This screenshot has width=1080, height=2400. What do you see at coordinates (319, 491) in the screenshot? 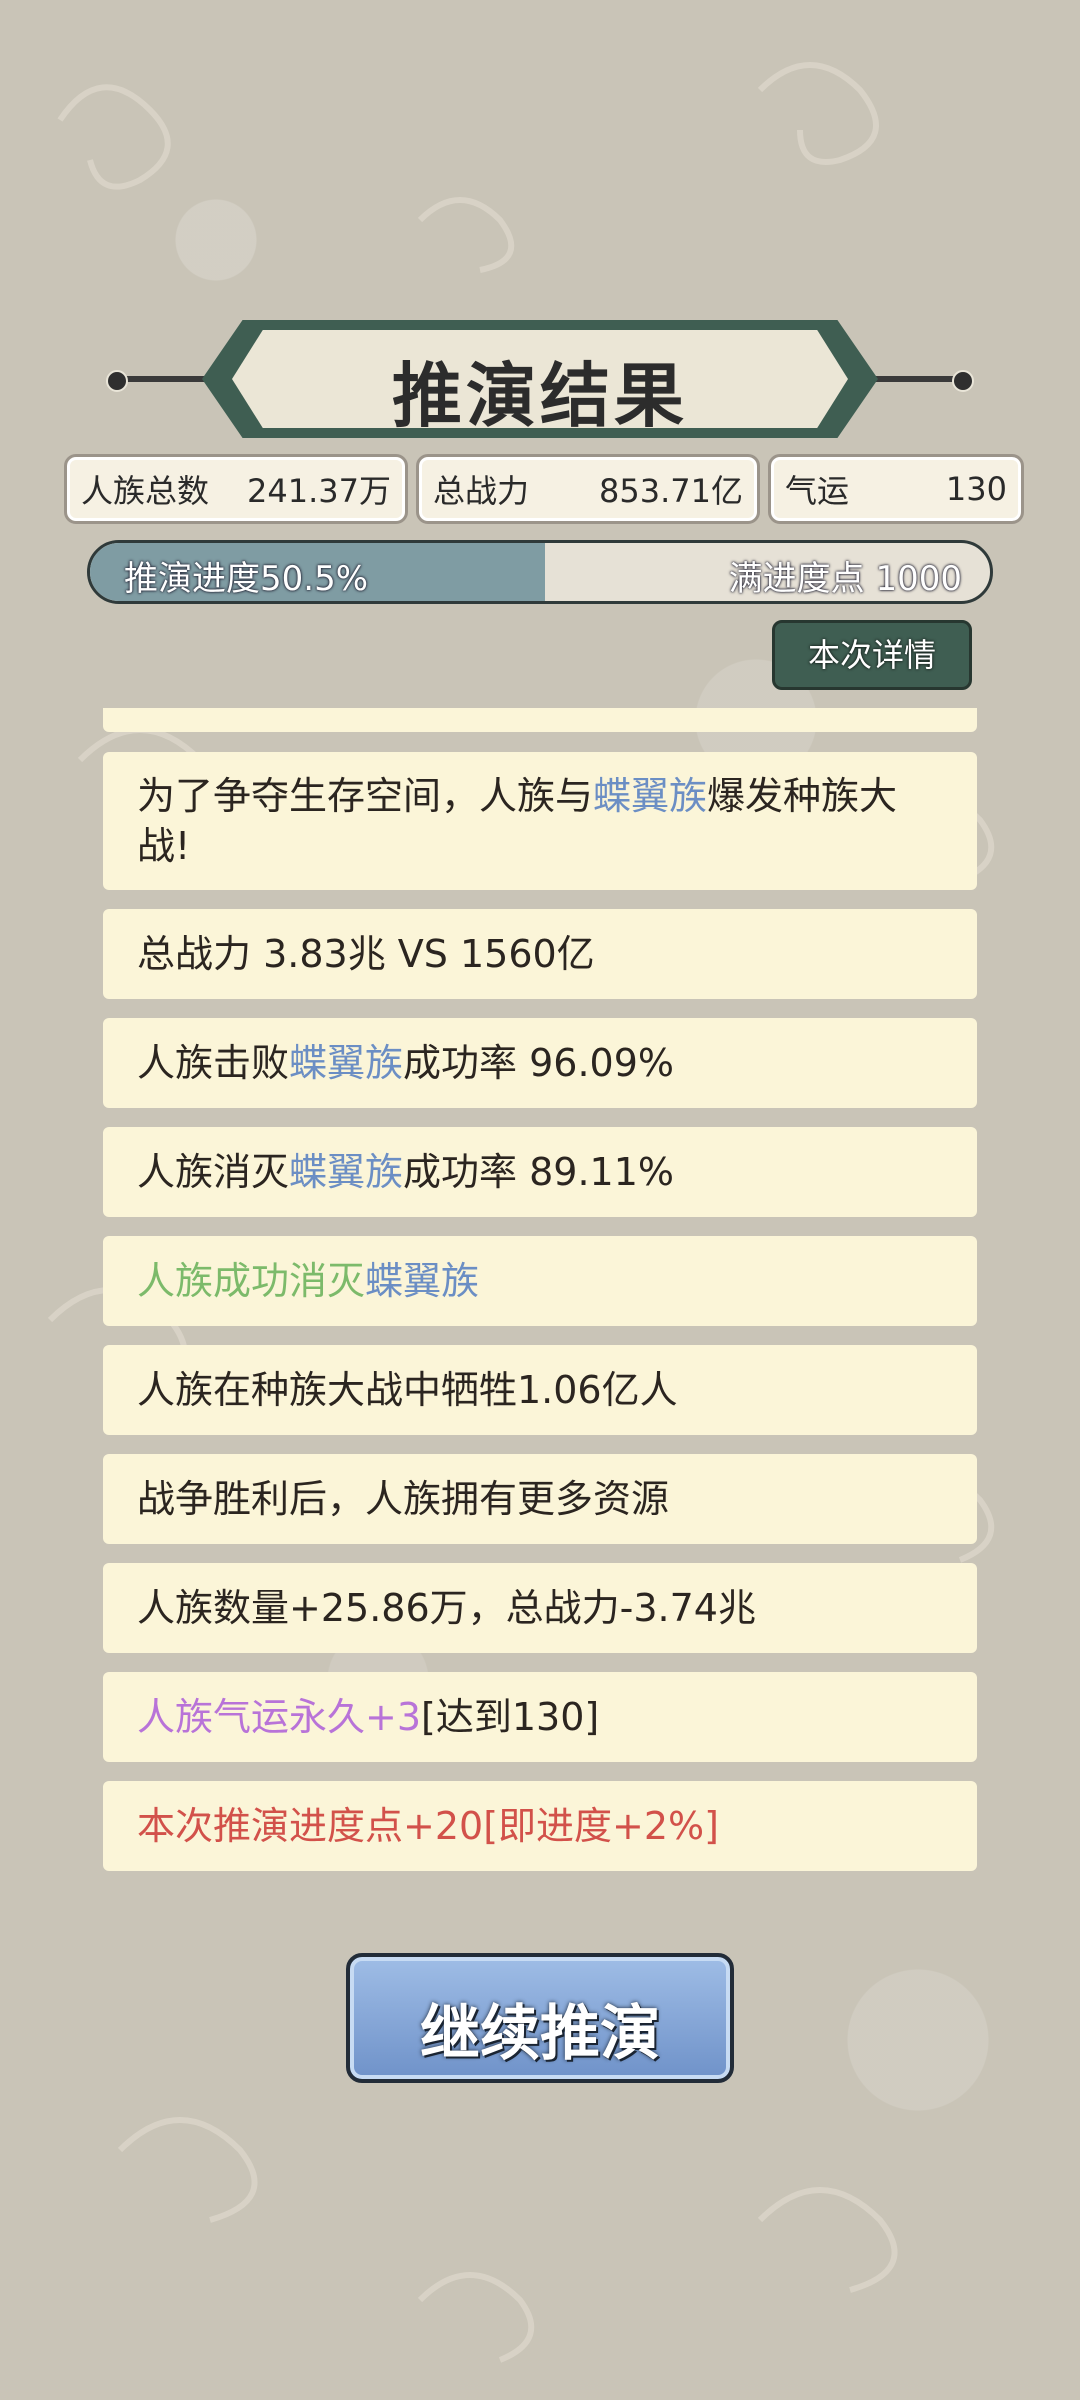
I see `stat-population-value: 241.37万` at bounding box center [319, 491].